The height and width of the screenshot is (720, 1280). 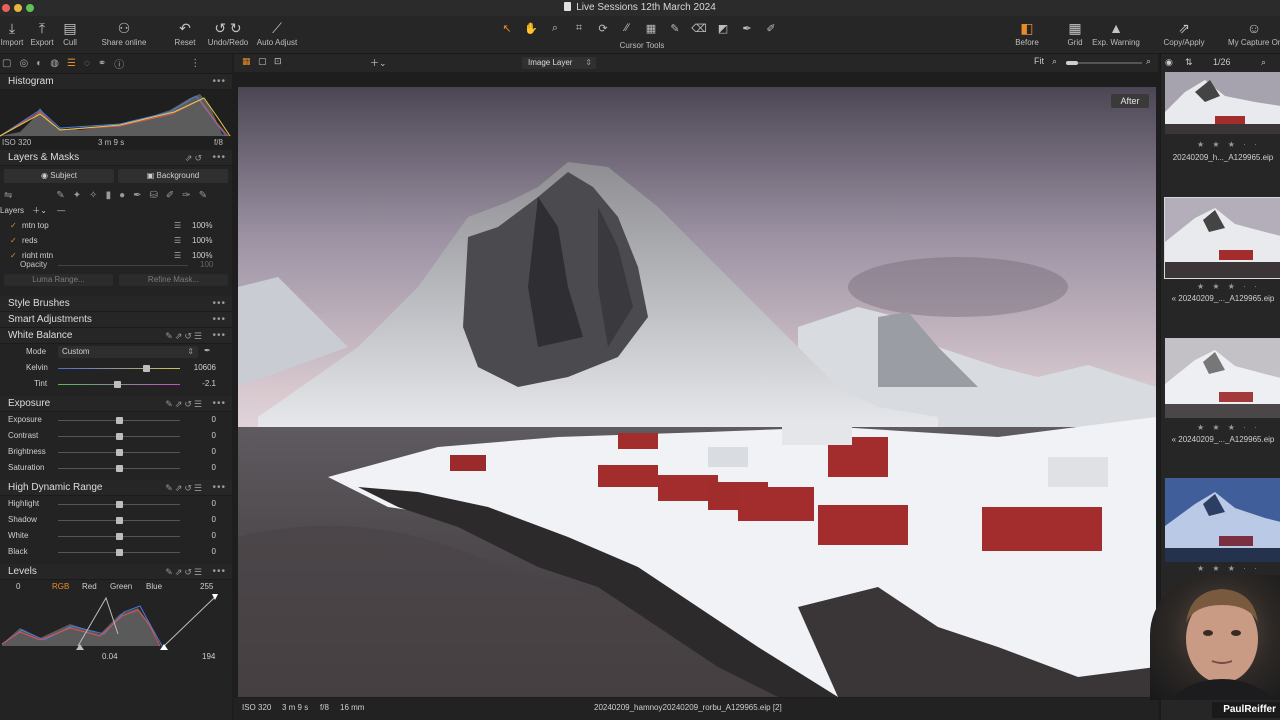 What do you see at coordinates (627, 28) in the screenshot?
I see `keystone-icon: ∕∕` at bounding box center [627, 28].